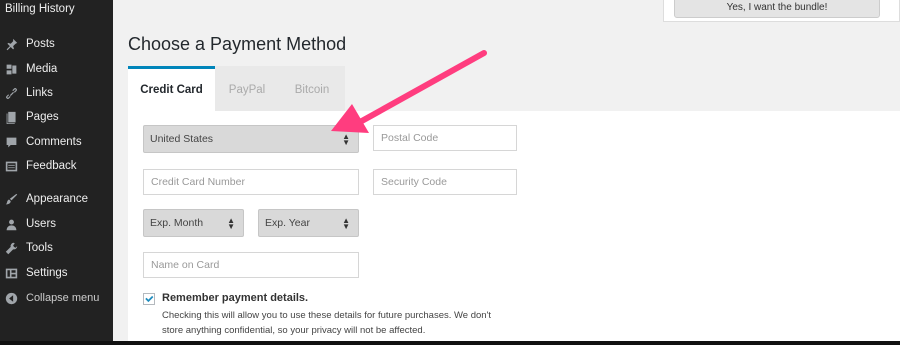 This screenshot has height=345, width=900. I want to click on sidebar-item-label: Users, so click(41, 224).